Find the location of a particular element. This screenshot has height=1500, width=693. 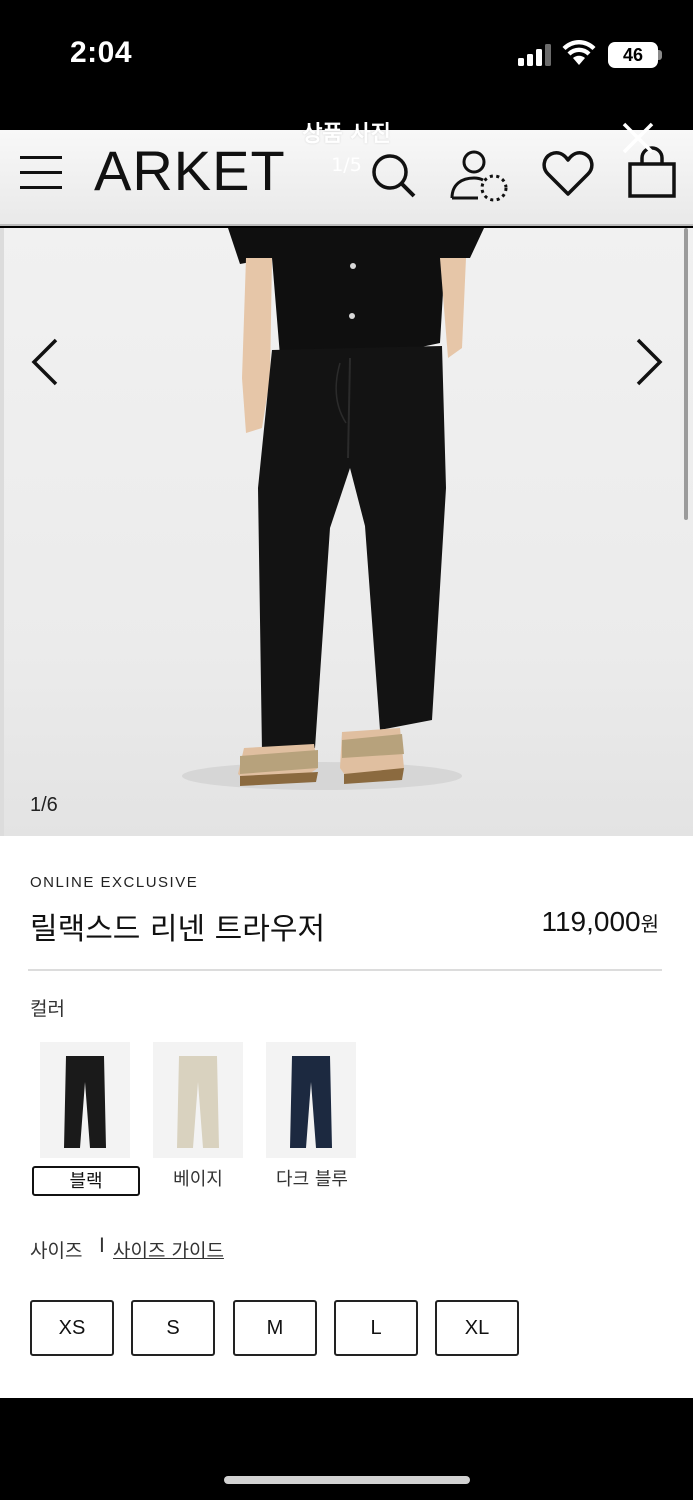

size-button-xs: XS is located at coordinates (72, 1328).